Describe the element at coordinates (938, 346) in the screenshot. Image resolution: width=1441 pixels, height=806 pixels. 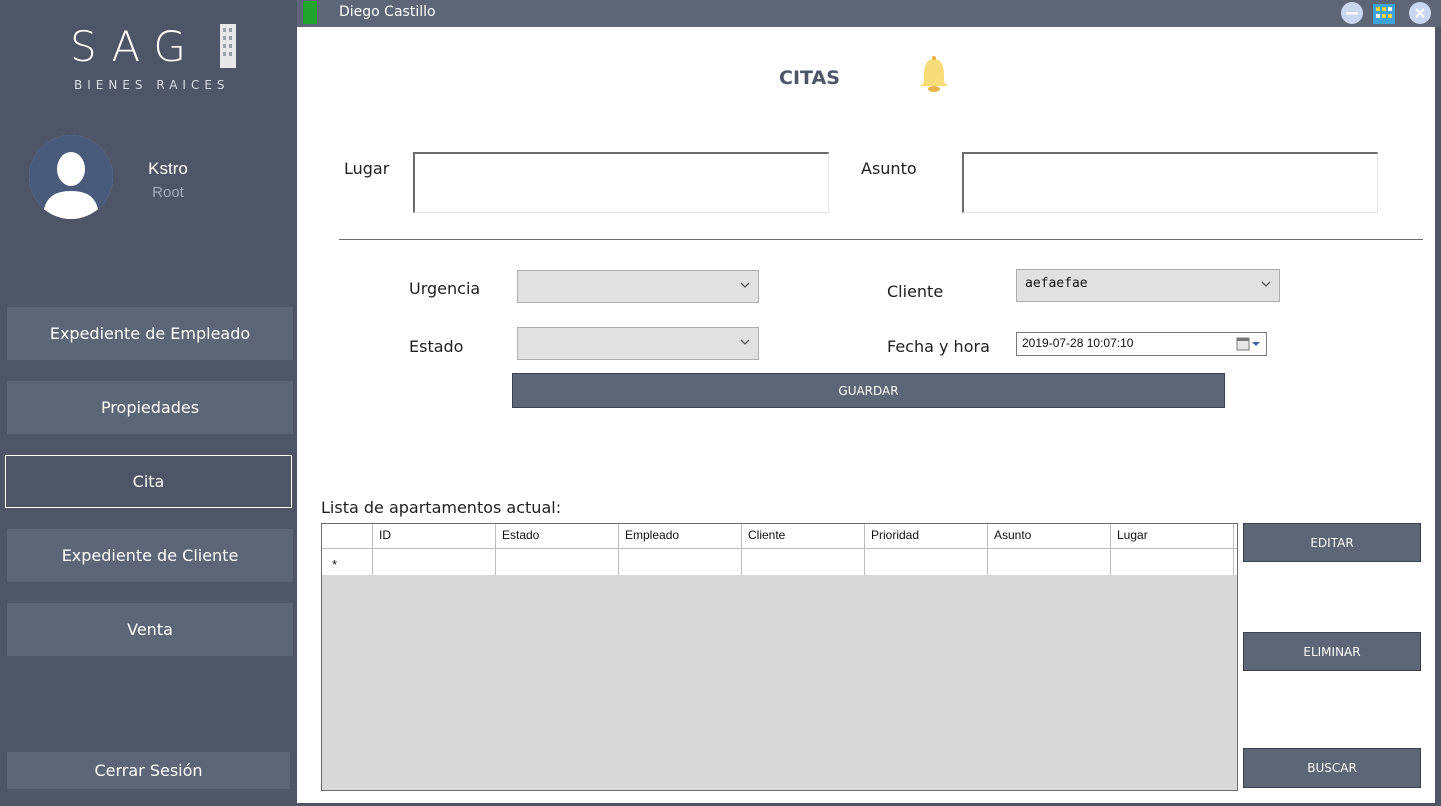
I see `fecha-label: Fecha y hora` at that location.